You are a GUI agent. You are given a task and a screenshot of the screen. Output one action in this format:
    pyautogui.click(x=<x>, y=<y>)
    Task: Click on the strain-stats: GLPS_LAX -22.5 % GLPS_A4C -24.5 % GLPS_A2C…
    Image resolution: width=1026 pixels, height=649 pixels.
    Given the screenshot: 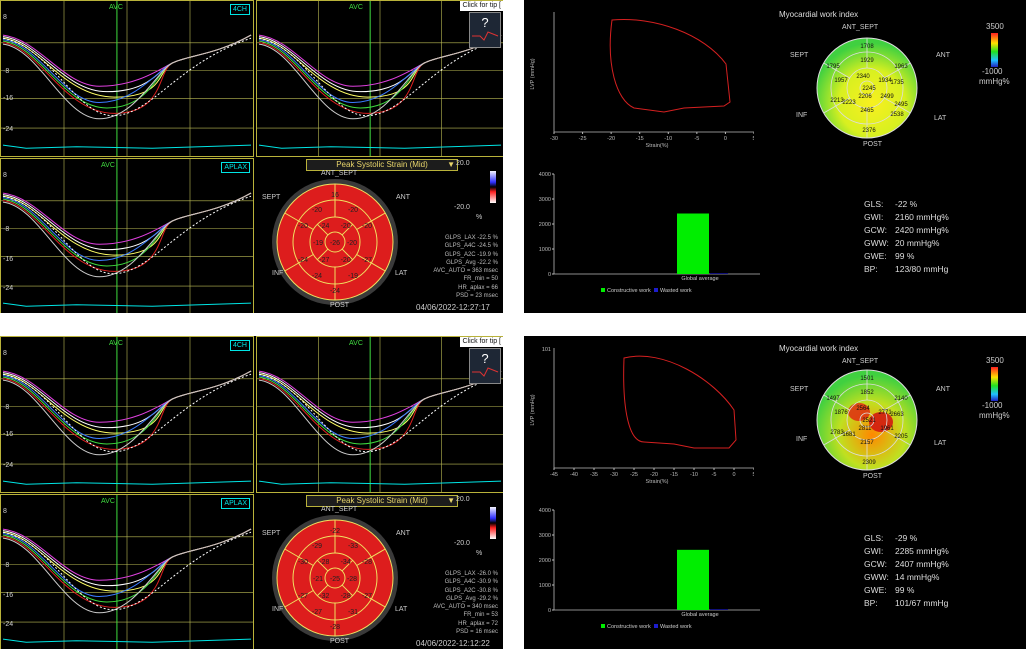 What is the action you would take?
    pyautogui.click(x=465, y=267)
    